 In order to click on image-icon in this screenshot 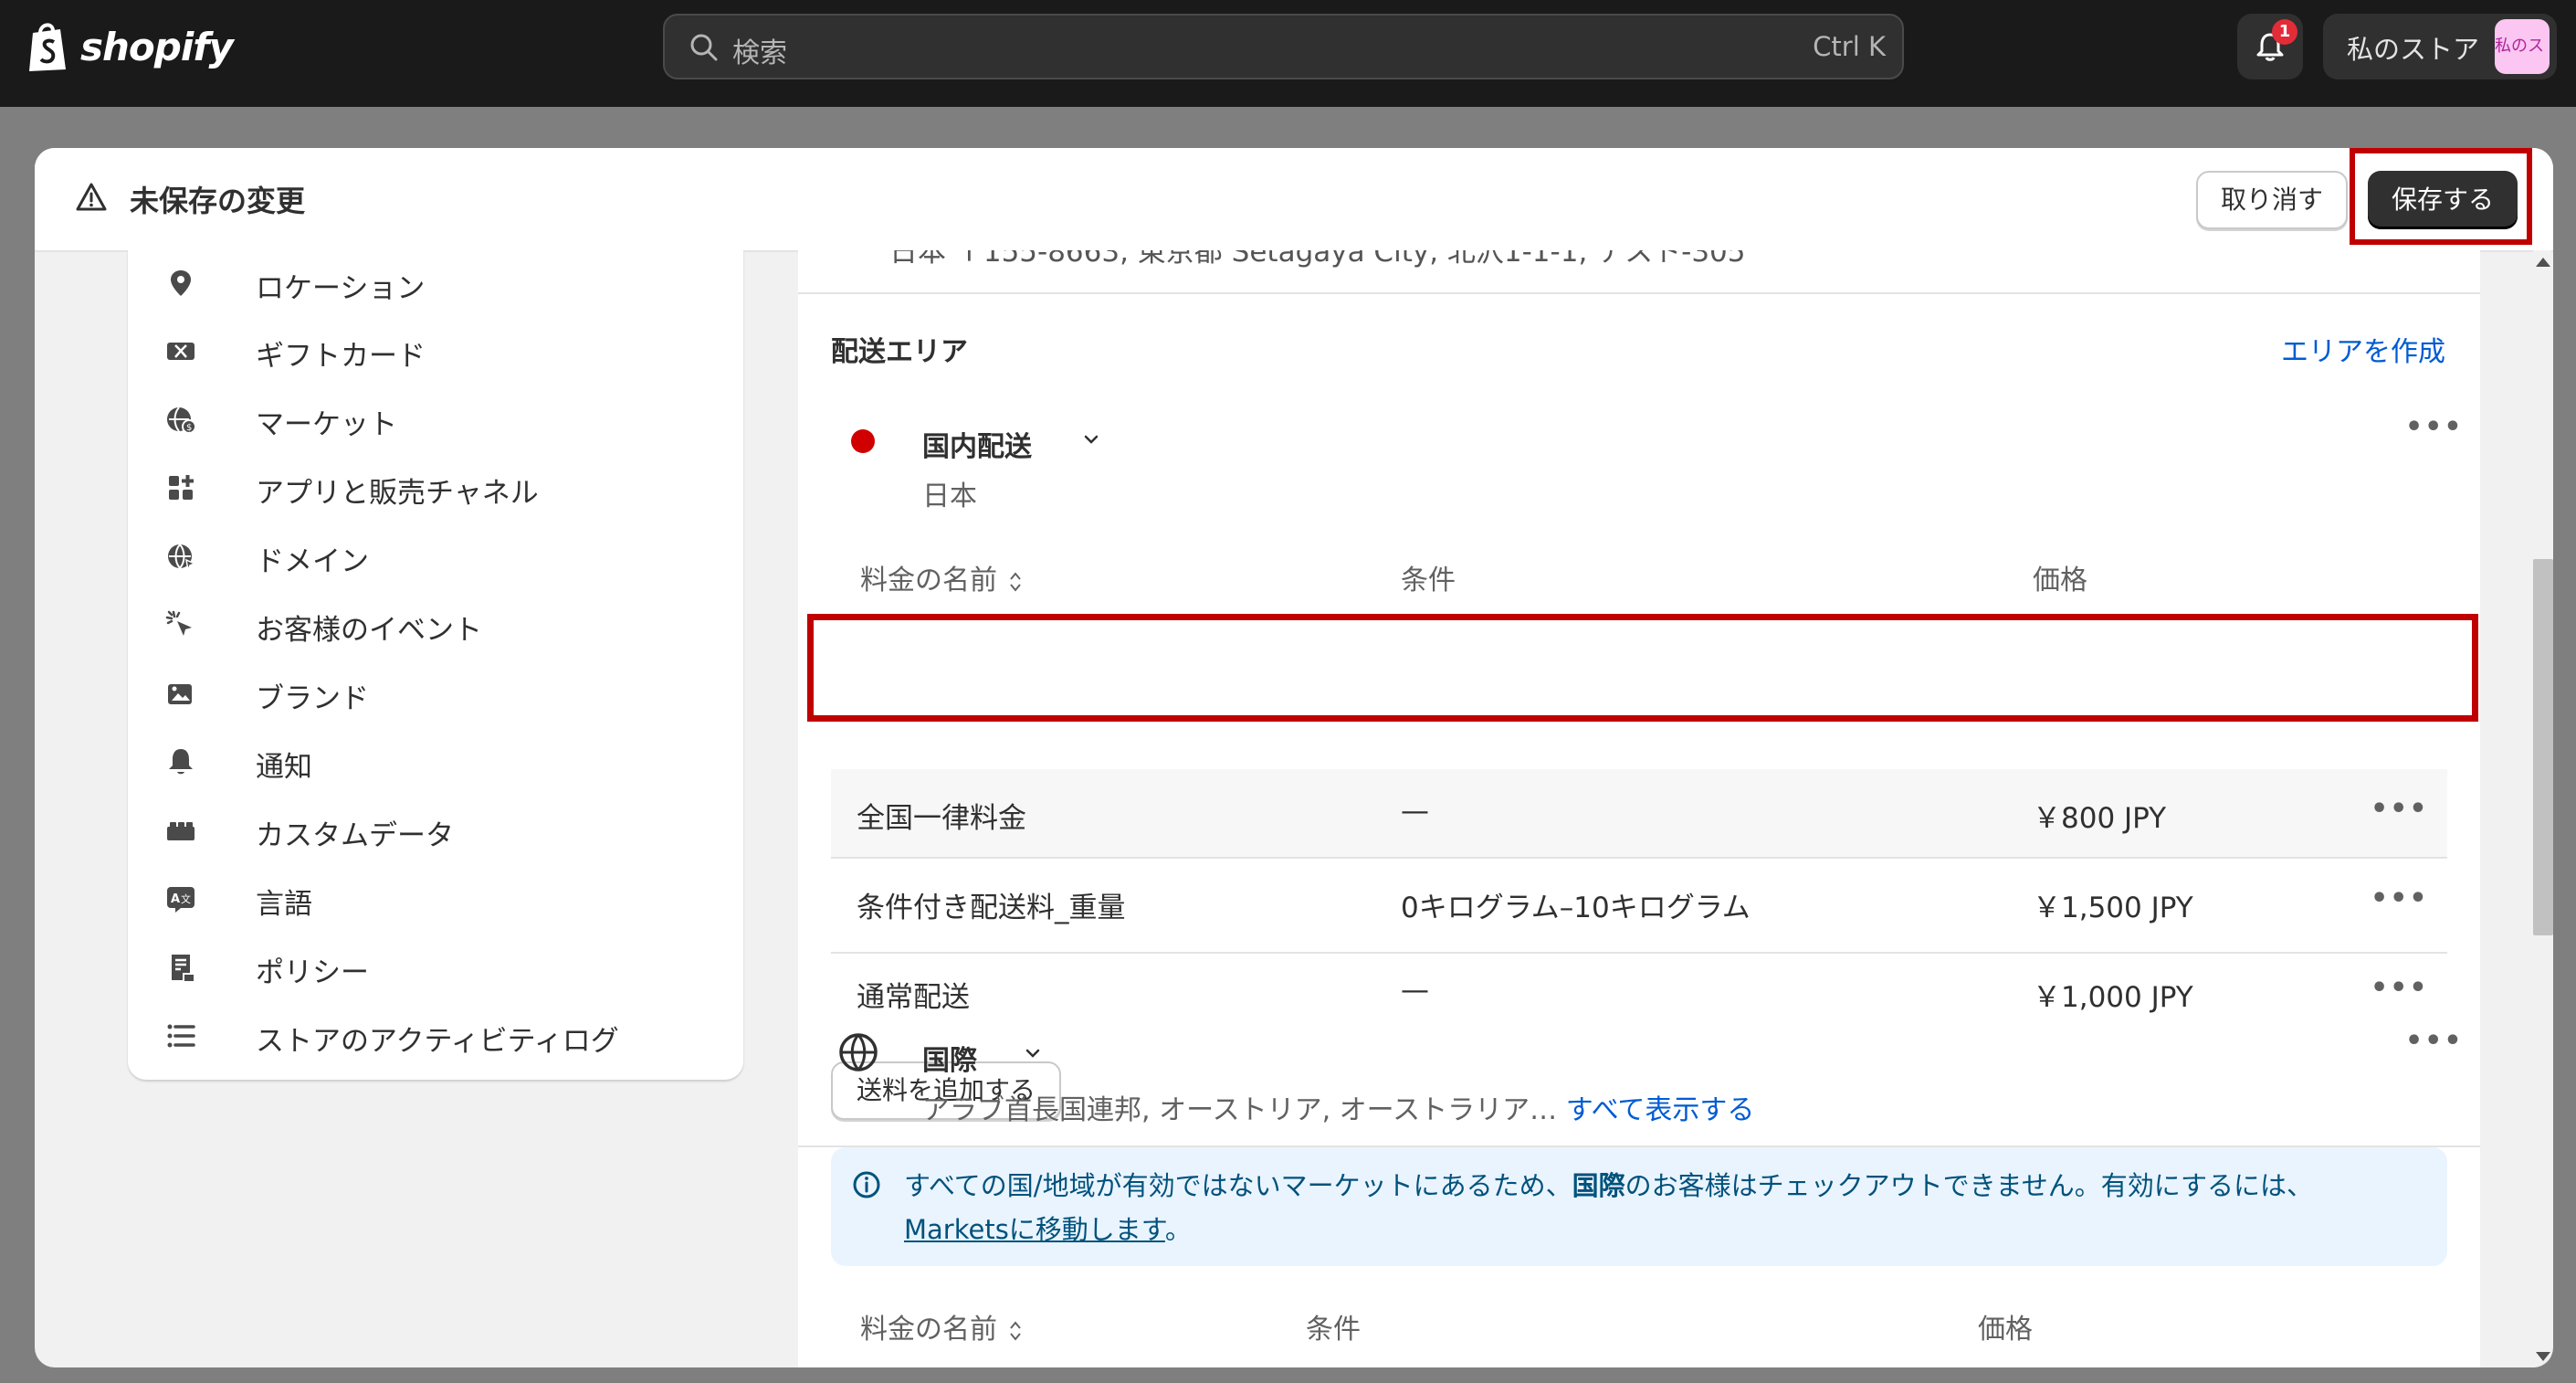, I will do `click(180, 694)`.